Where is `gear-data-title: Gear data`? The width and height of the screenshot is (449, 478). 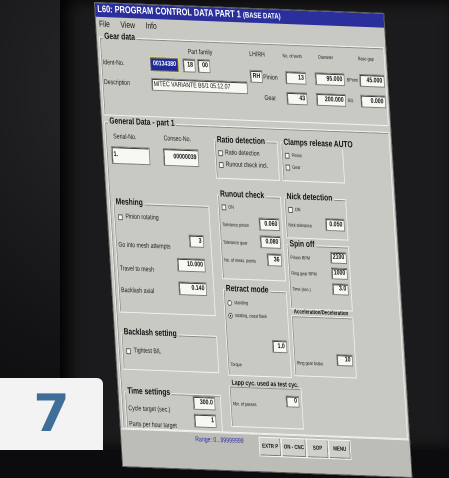
gear-data-title: Gear data is located at coordinates (119, 36).